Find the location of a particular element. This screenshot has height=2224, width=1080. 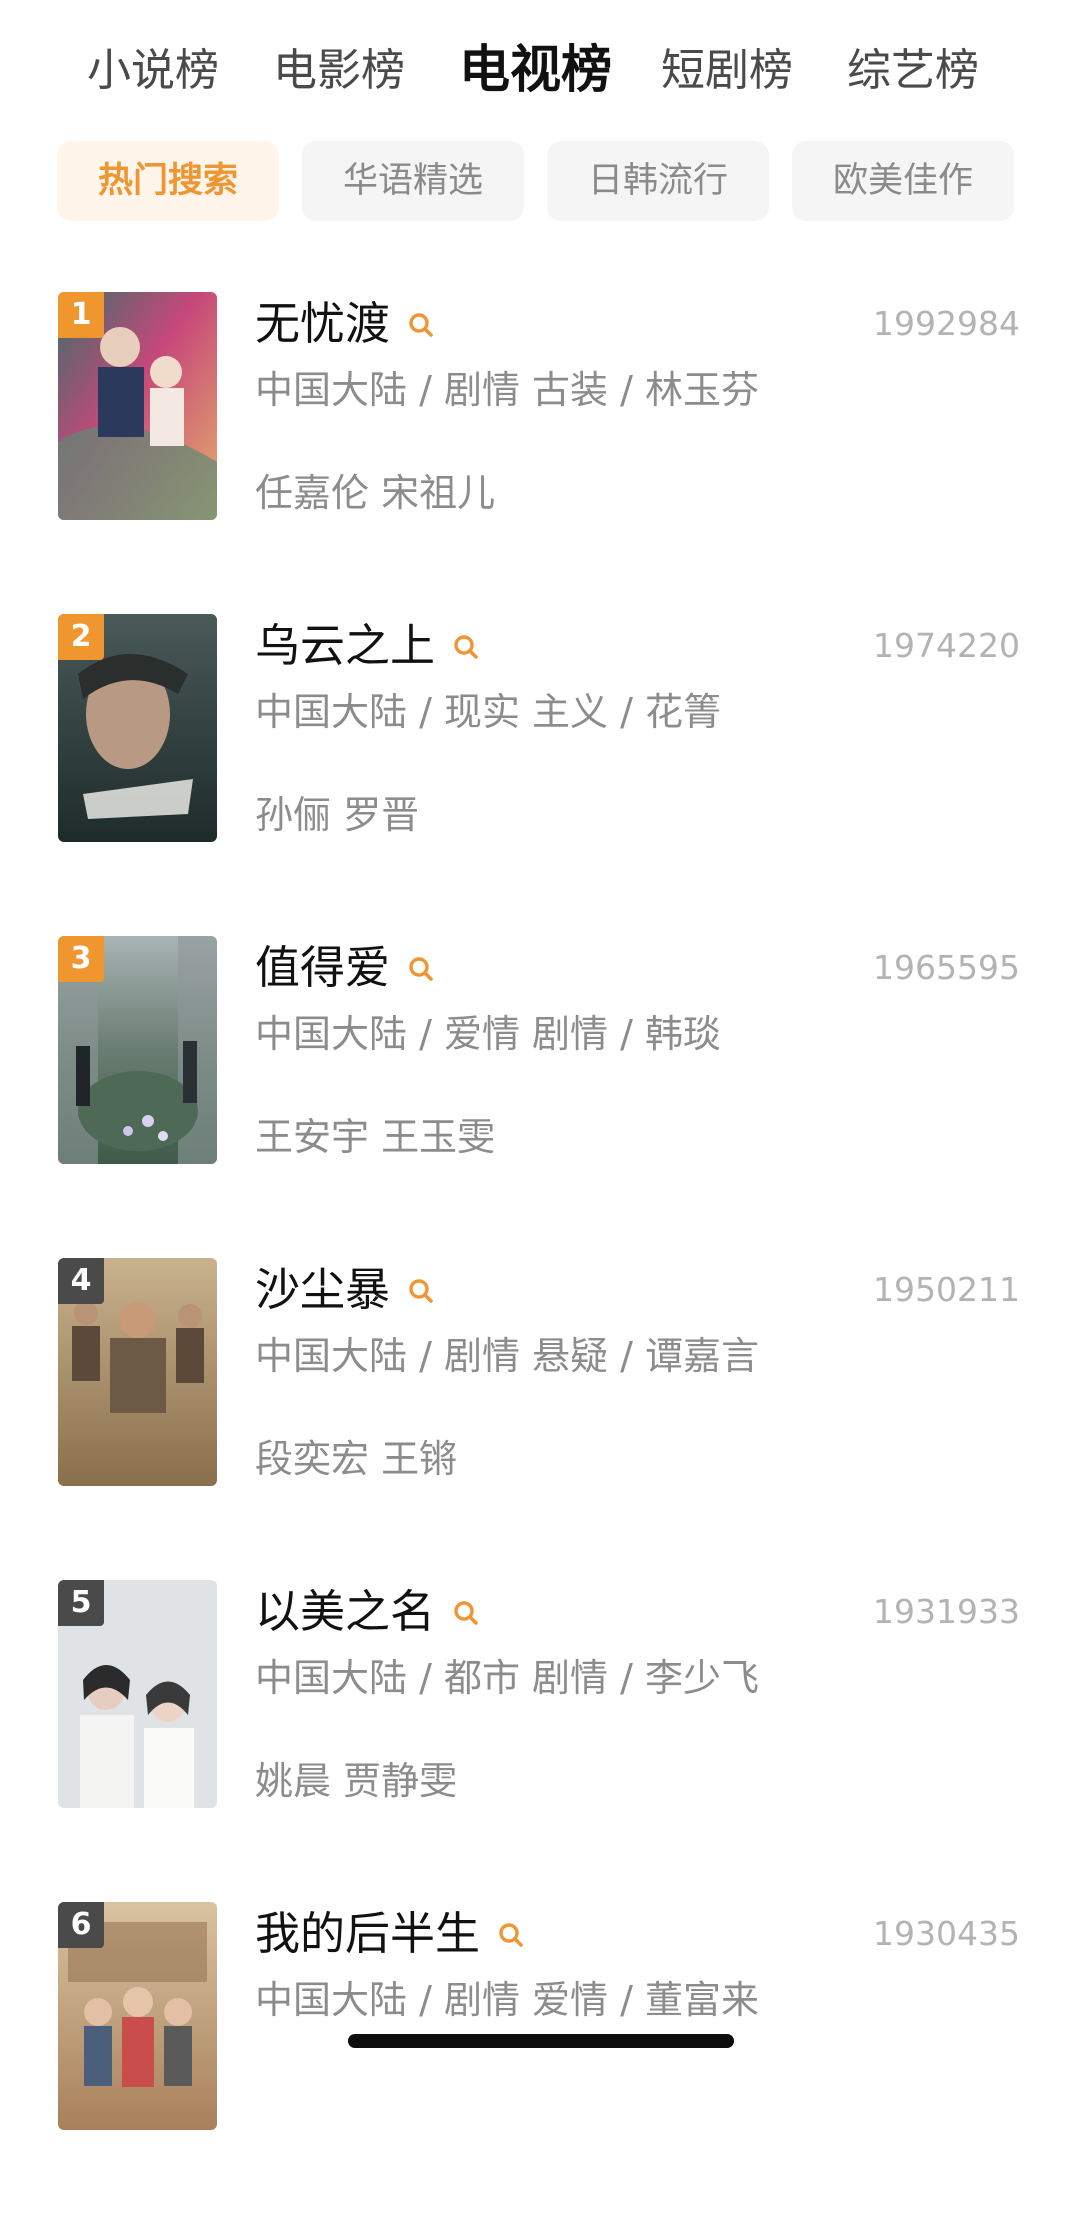

hot-score: 1974220 is located at coordinates (946, 645).